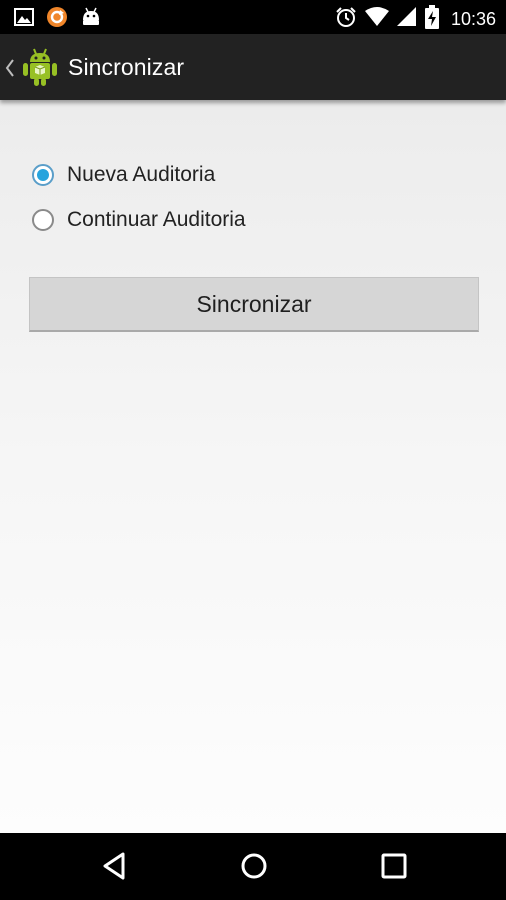 The width and height of the screenshot is (506, 900). What do you see at coordinates (24, 19) in the screenshot?
I see `image-icon` at bounding box center [24, 19].